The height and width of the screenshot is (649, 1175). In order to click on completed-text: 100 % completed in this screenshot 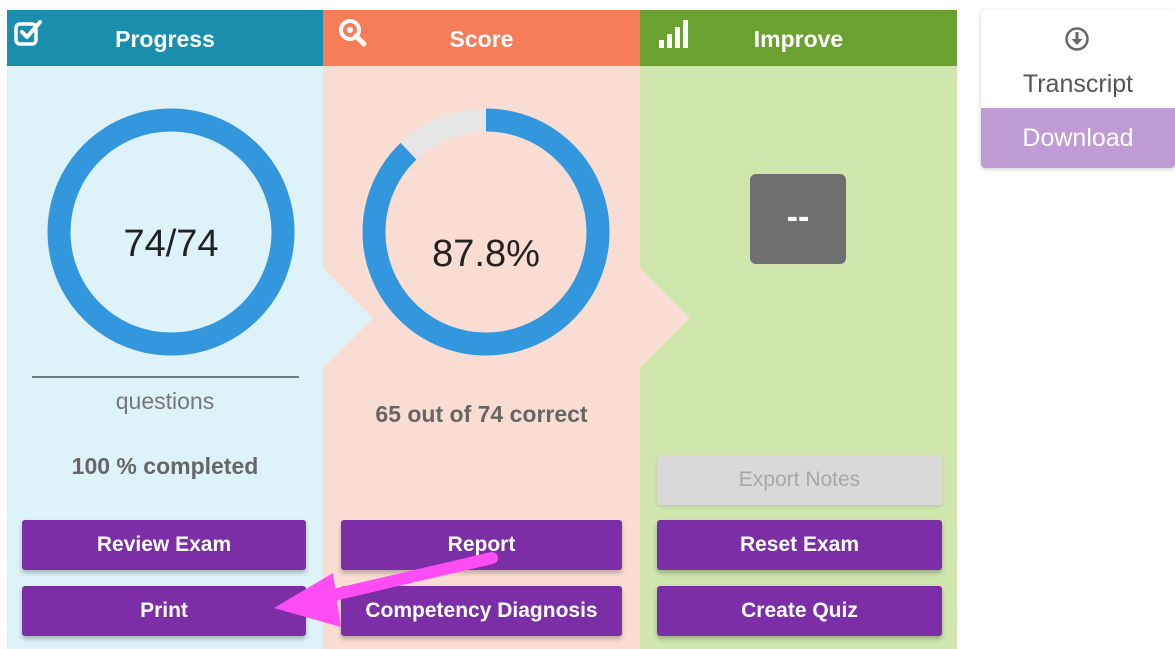, I will do `click(165, 466)`.